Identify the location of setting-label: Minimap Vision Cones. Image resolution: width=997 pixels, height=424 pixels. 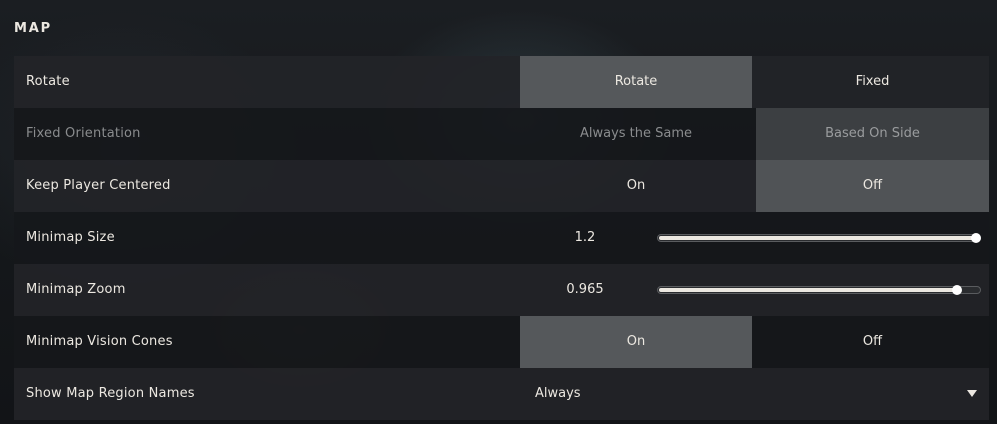
(99, 341).